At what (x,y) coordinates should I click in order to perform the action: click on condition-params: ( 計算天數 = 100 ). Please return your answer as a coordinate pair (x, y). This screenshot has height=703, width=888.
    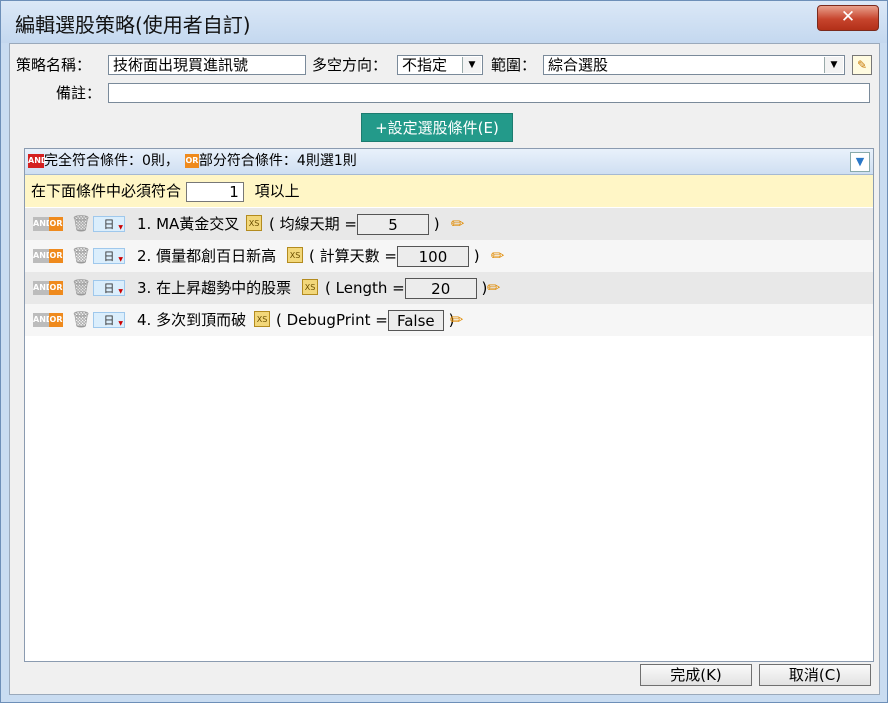
    Looking at the image, I should click on (394, 256).